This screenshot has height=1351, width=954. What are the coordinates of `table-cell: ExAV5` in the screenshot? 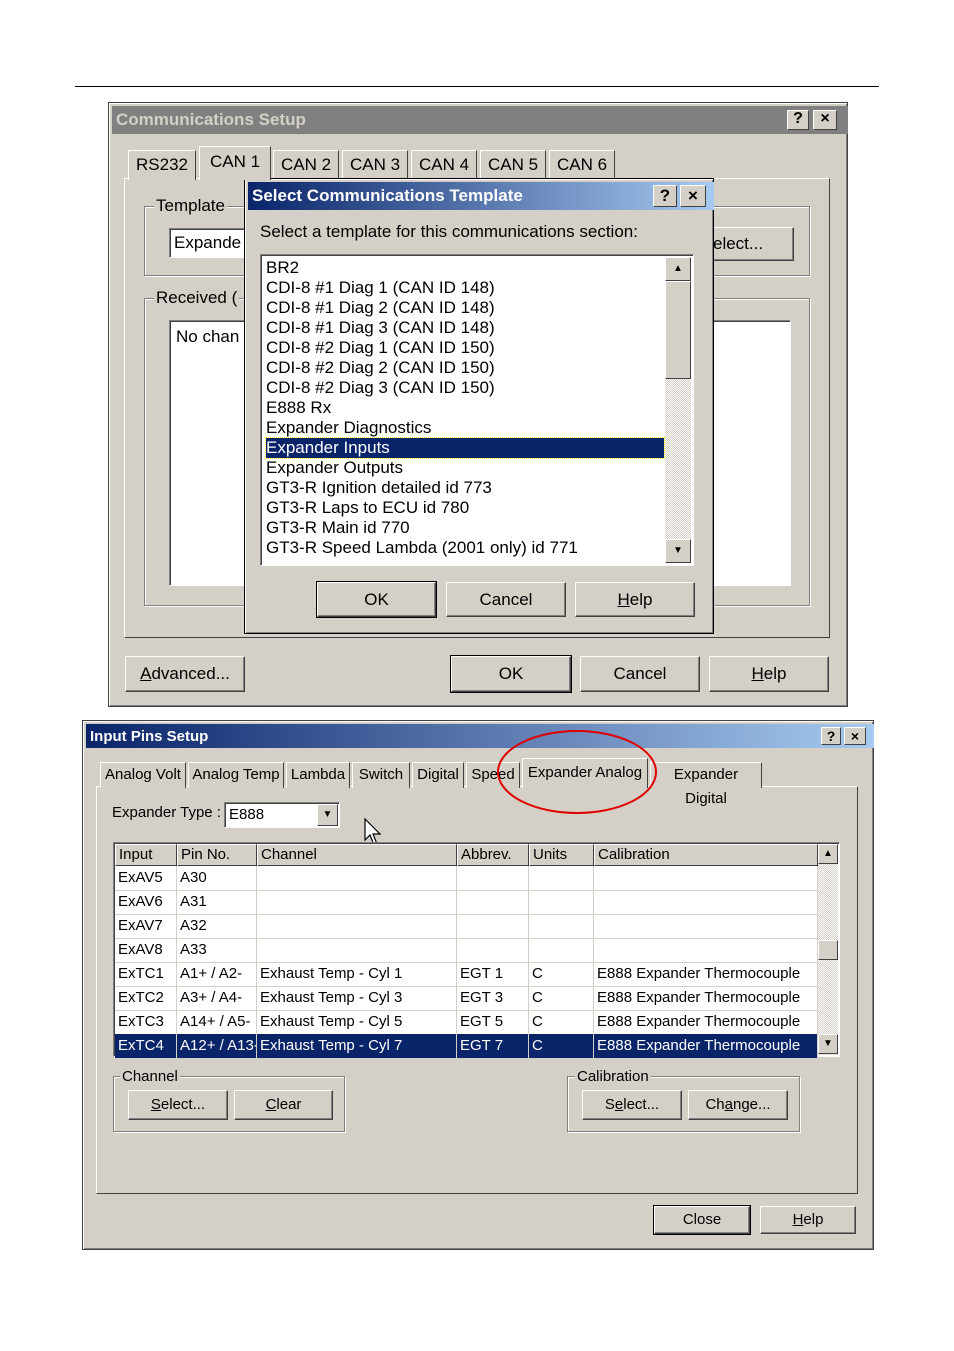 It's located at (146, 878).